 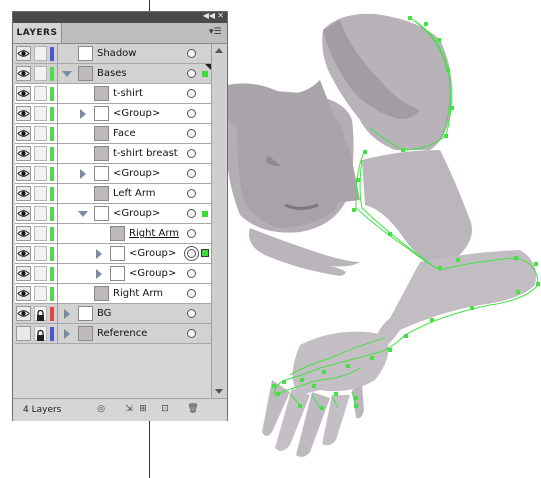 I want to click on tab-layers: LAYERS, so click(x=37, y=33).